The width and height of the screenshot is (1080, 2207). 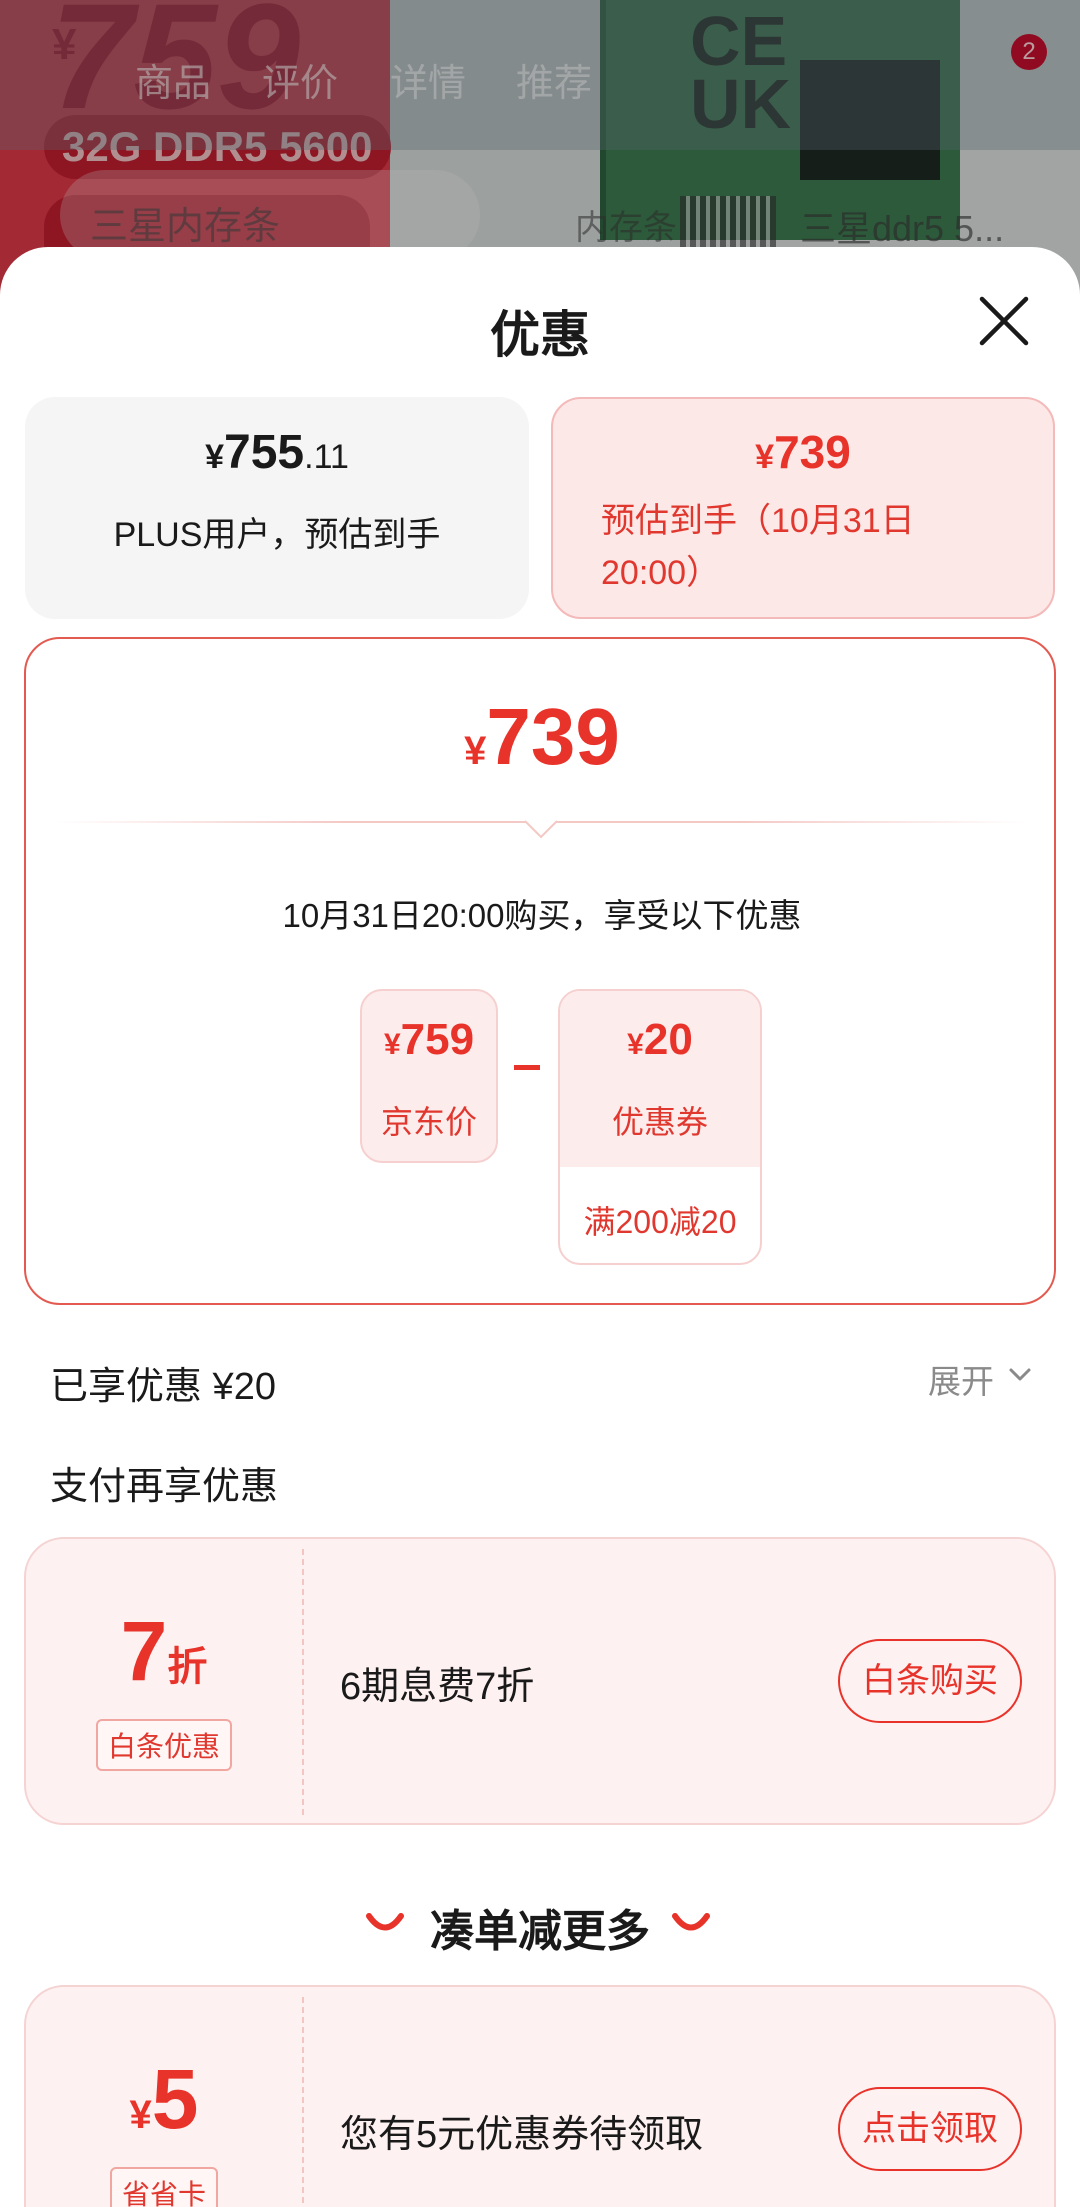 What do you see at coordinates (475, 751) in the screenshot?
I see `final-yen: ¥` at bounding box center [475, 751].